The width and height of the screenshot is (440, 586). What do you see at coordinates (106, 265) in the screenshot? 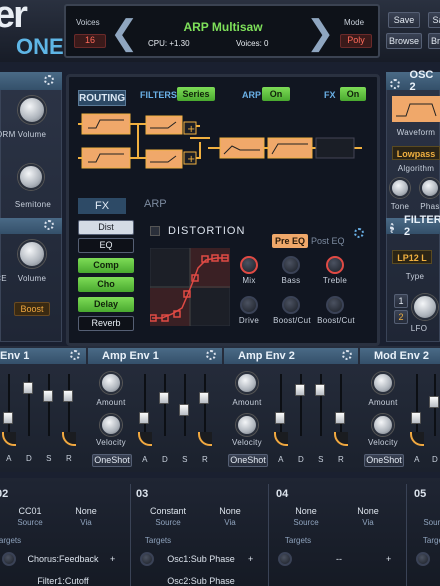
I see `fx-item-comp: Comp` at bounding box center [106, 265].